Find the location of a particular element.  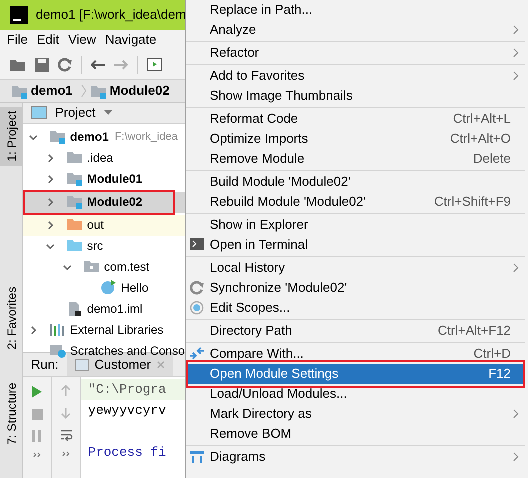

menu-item: Show Image Thumbnails is located at coordinates (355, 96).